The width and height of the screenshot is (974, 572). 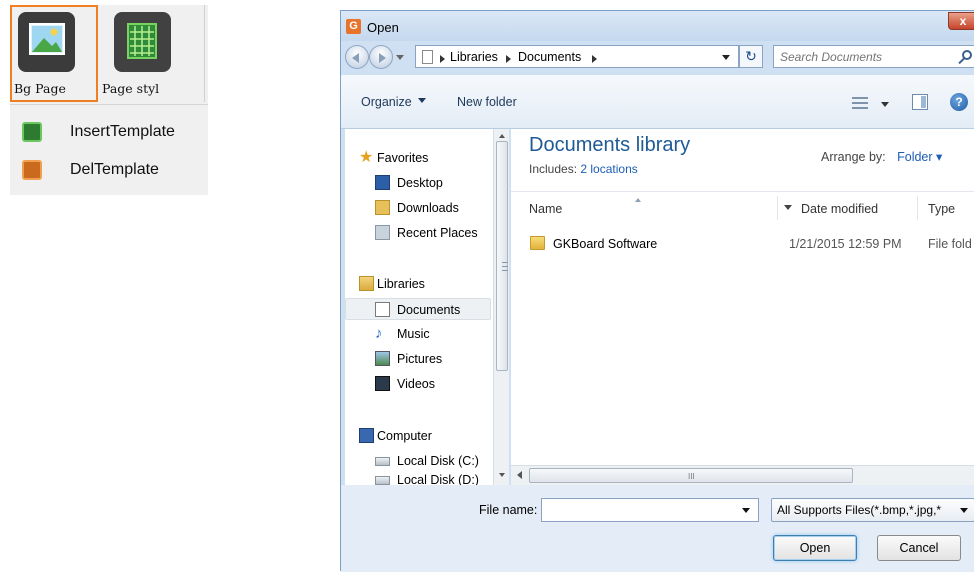 I want to click on nav-music: ♪ Music, so click(x=418, y=334).